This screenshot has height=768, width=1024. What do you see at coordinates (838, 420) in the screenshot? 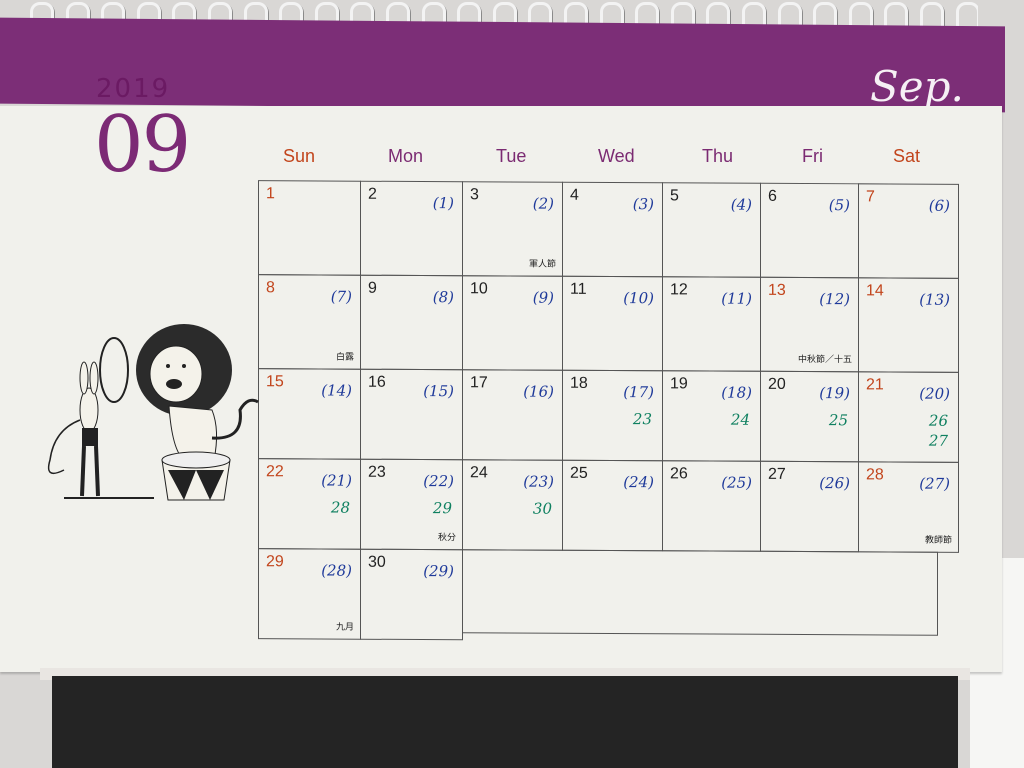
I see `handwritten-note: 25` at bounding box center [838, 420].